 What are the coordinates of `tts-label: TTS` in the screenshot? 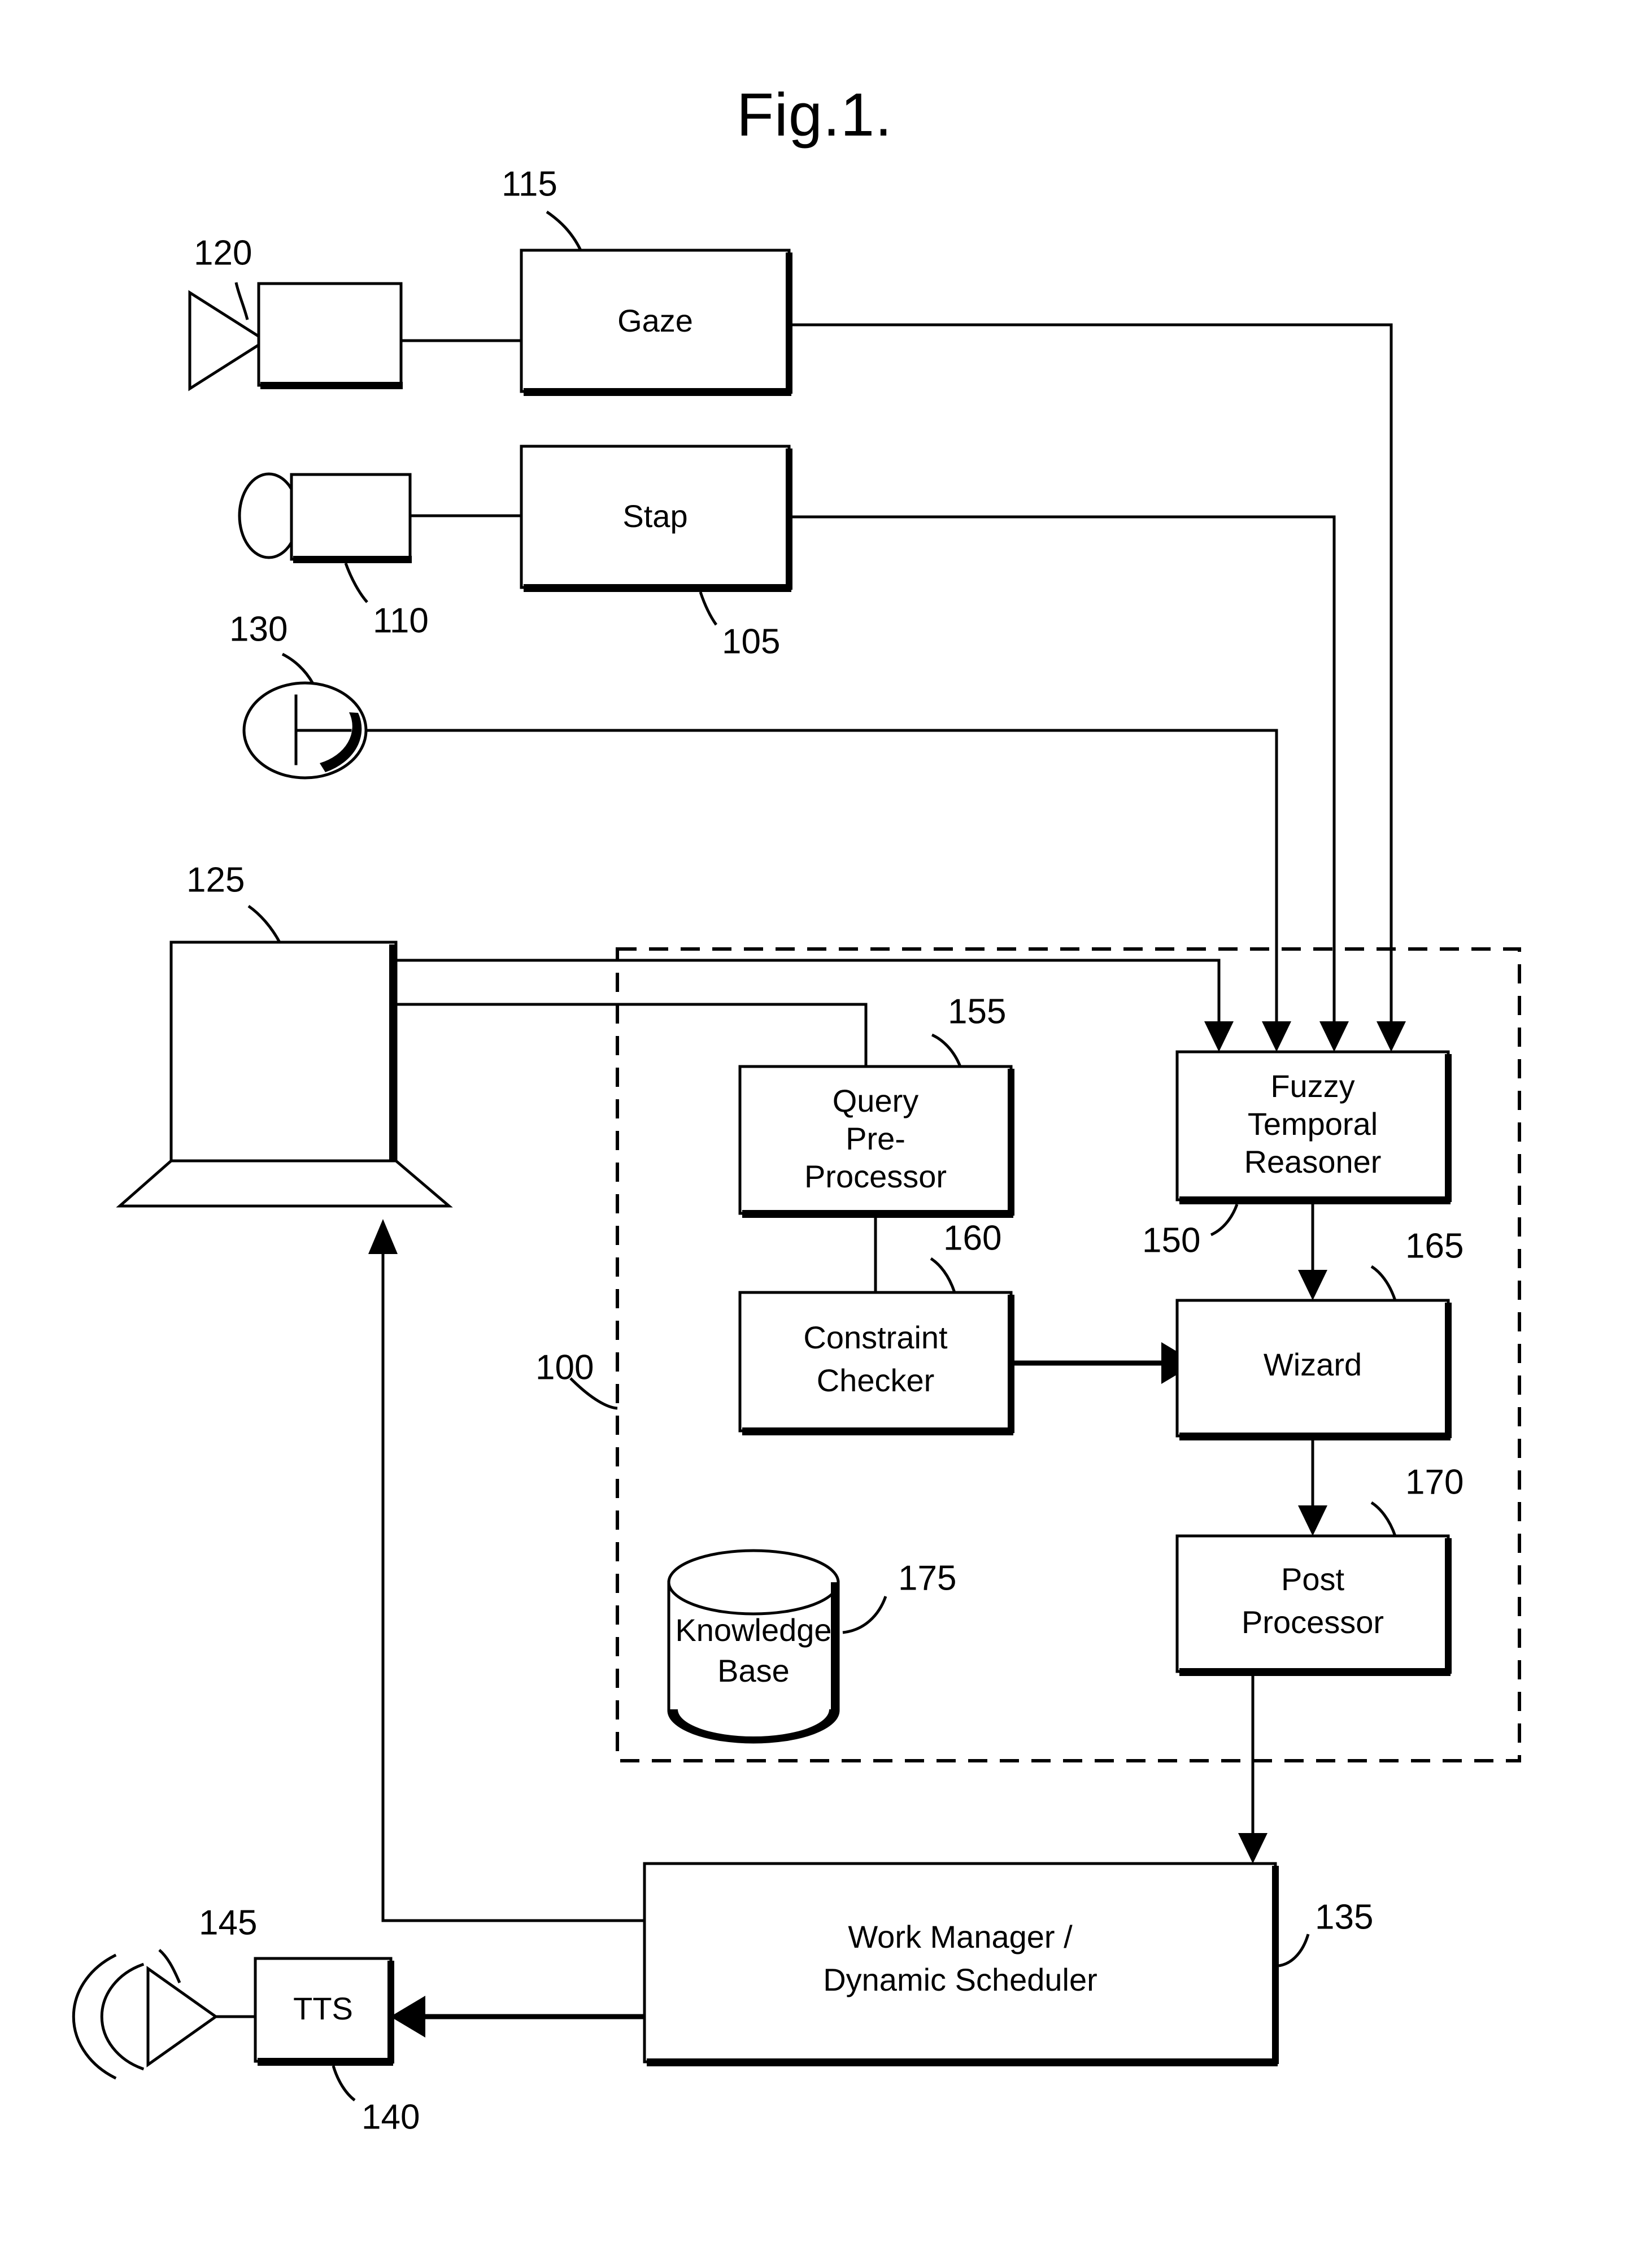 It's located at (323, 2008).